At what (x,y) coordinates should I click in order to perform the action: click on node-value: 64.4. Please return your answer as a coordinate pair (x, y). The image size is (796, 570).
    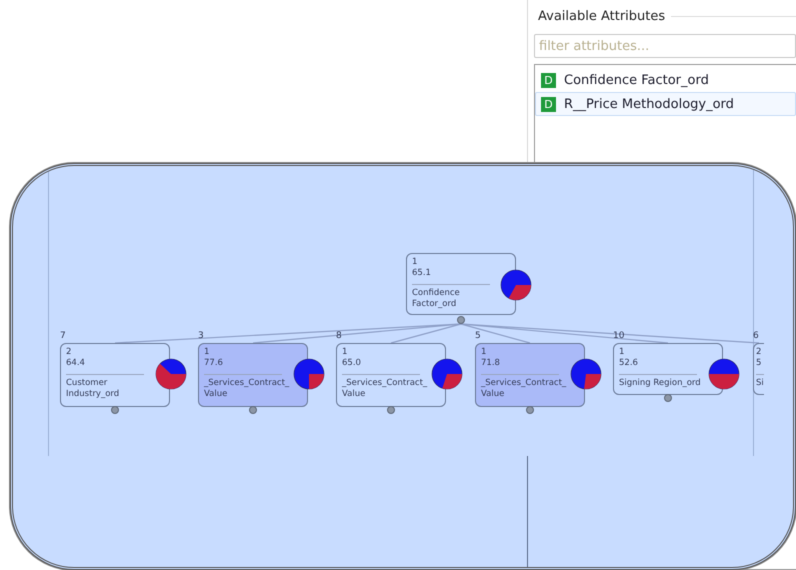
    Looking at the image, I should click on (76, 363).